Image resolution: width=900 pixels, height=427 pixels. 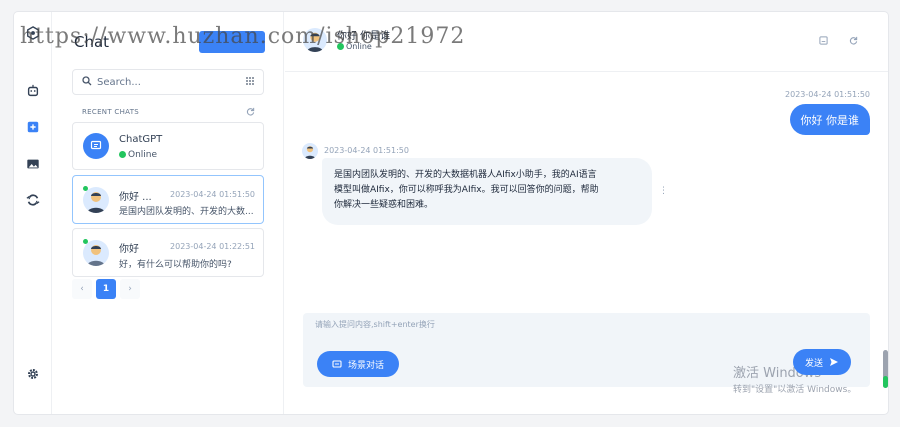 I want to click on send-button: 发送, so click(x=822, y=362).